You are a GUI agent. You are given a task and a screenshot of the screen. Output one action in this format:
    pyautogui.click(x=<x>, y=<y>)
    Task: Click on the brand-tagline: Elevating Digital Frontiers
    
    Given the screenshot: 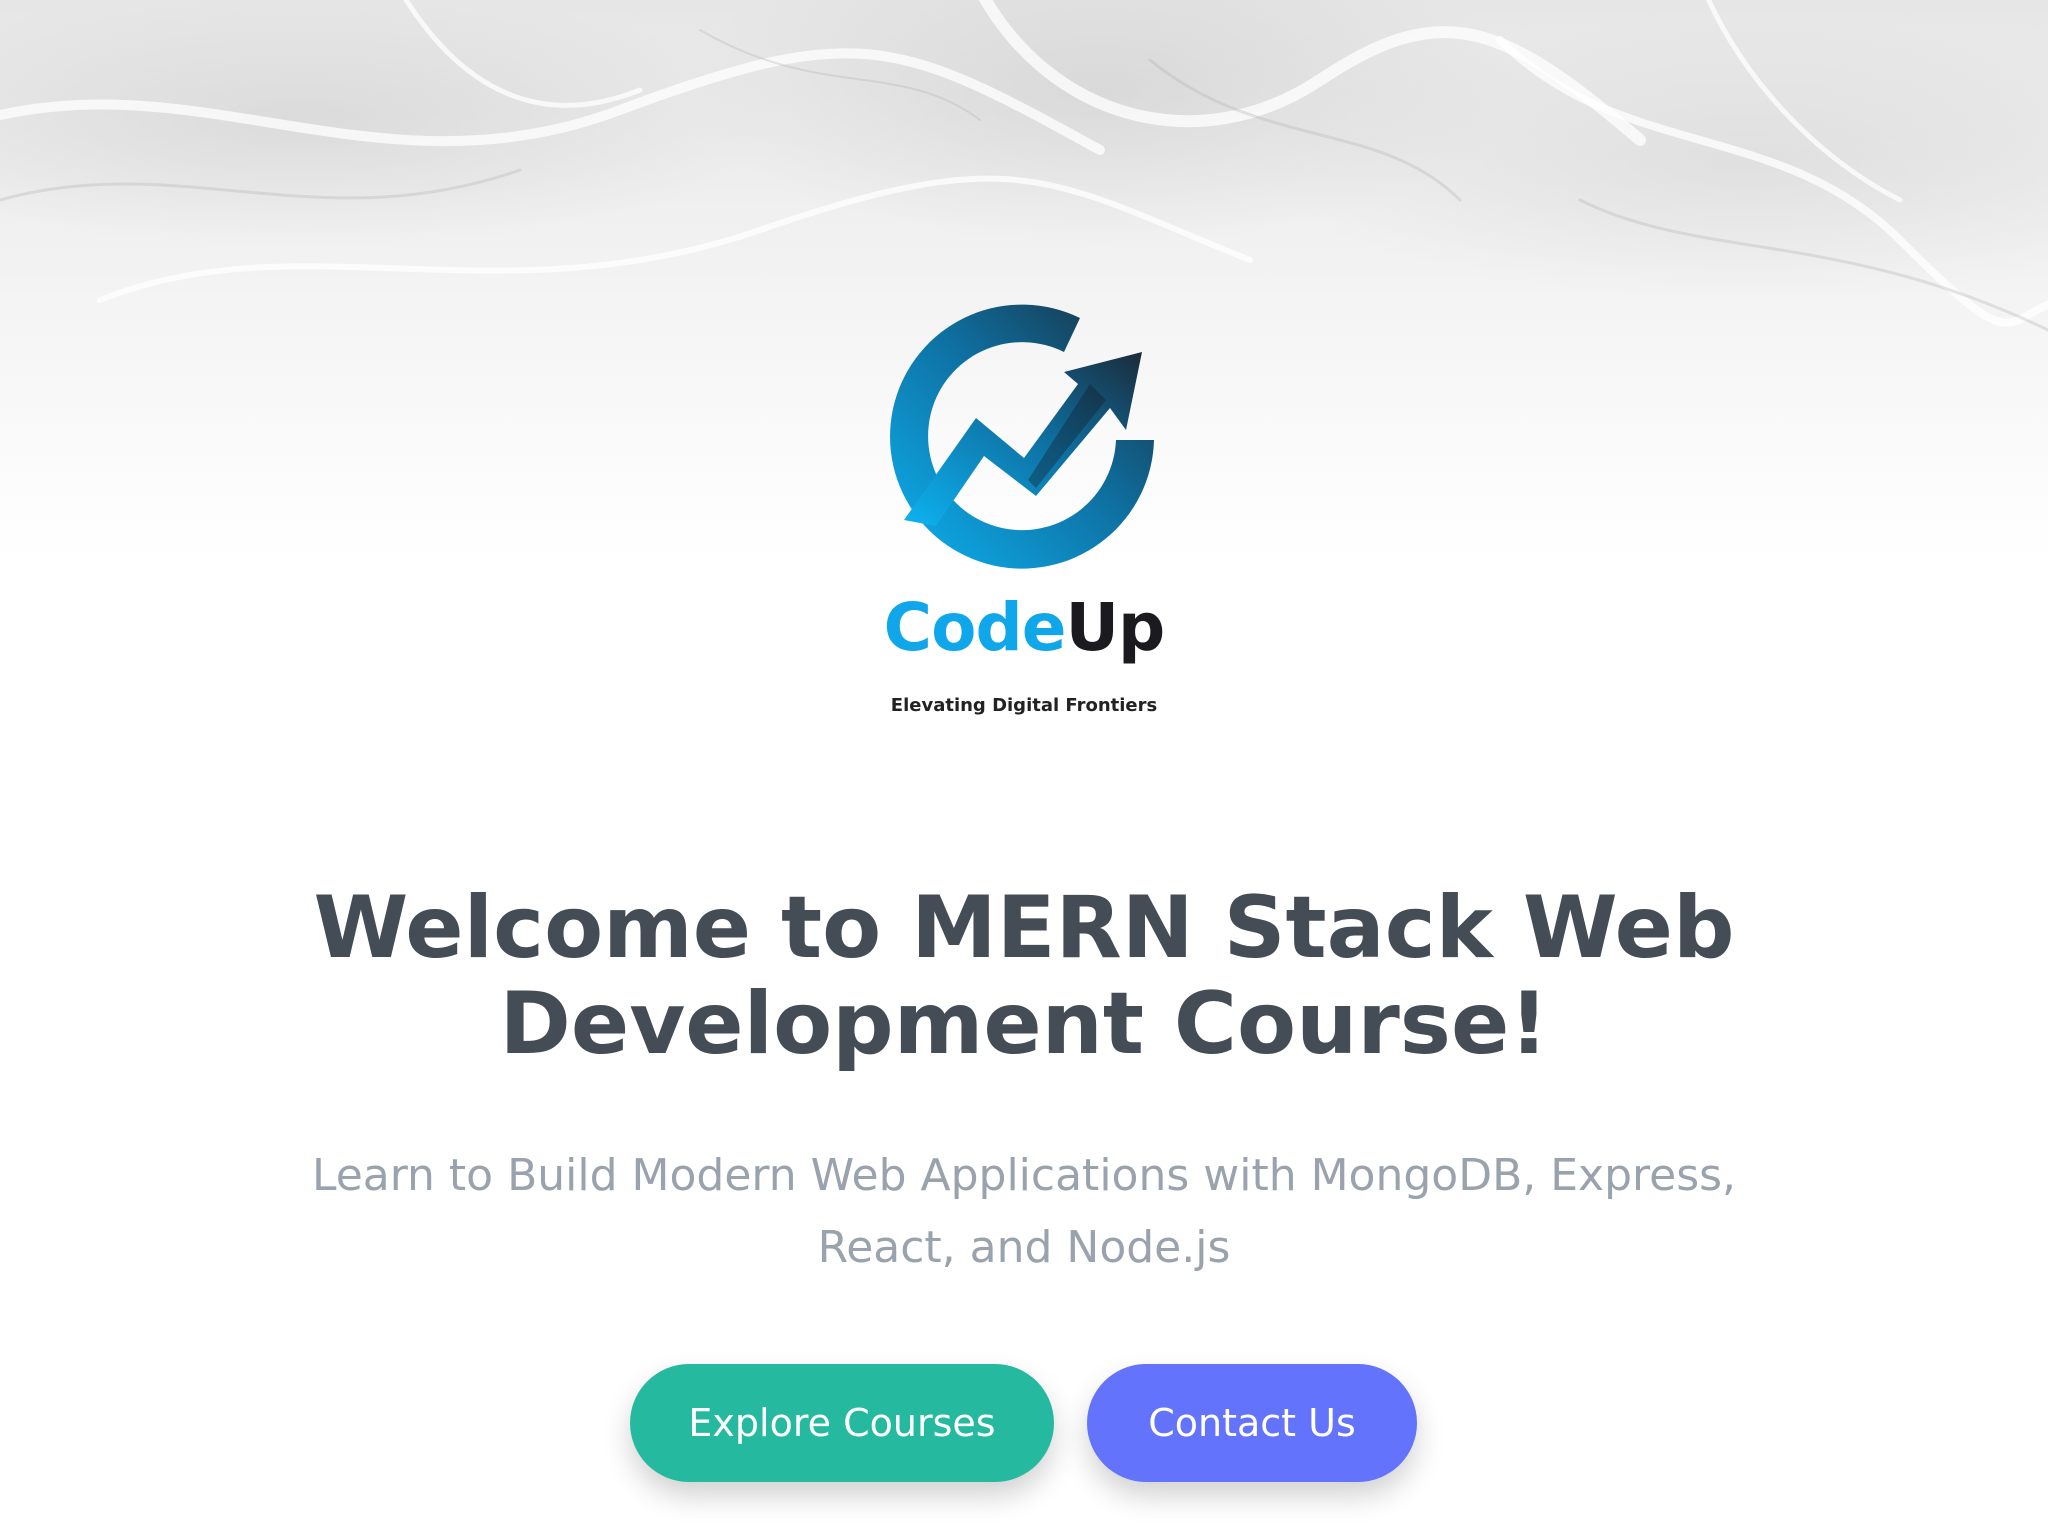 What is the action you would take?
    pyautogui.click(x=1024, y=705)
    